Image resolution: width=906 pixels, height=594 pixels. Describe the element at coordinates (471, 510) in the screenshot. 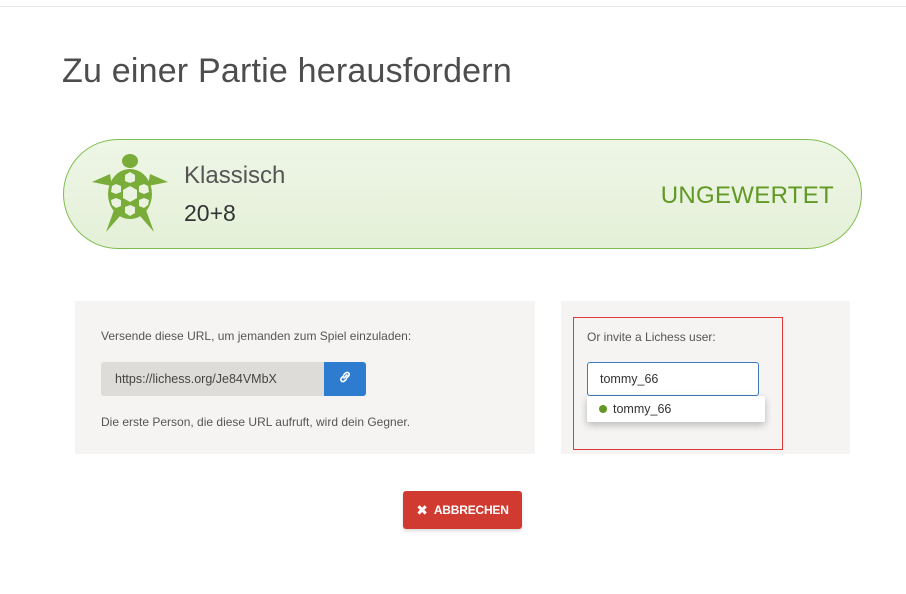

I see `cancel-button-label: ABBRECHEN` at that location.